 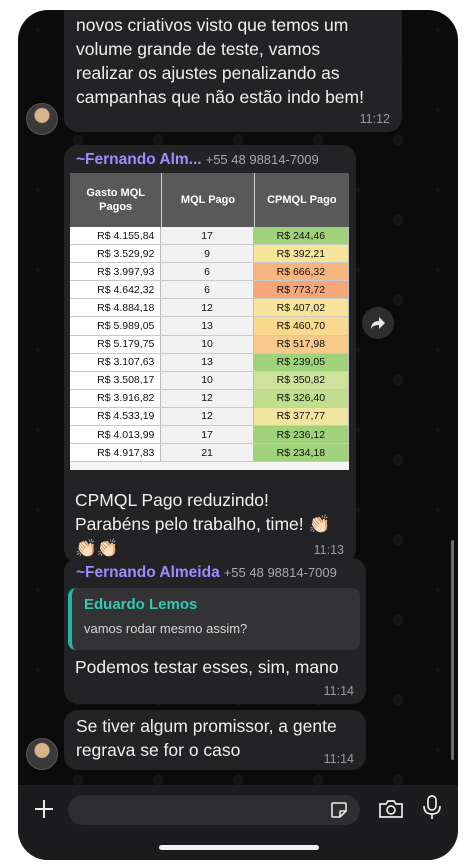 I want to click on column-header: Gasto MQL Pagos, so click(x=116, y=200).